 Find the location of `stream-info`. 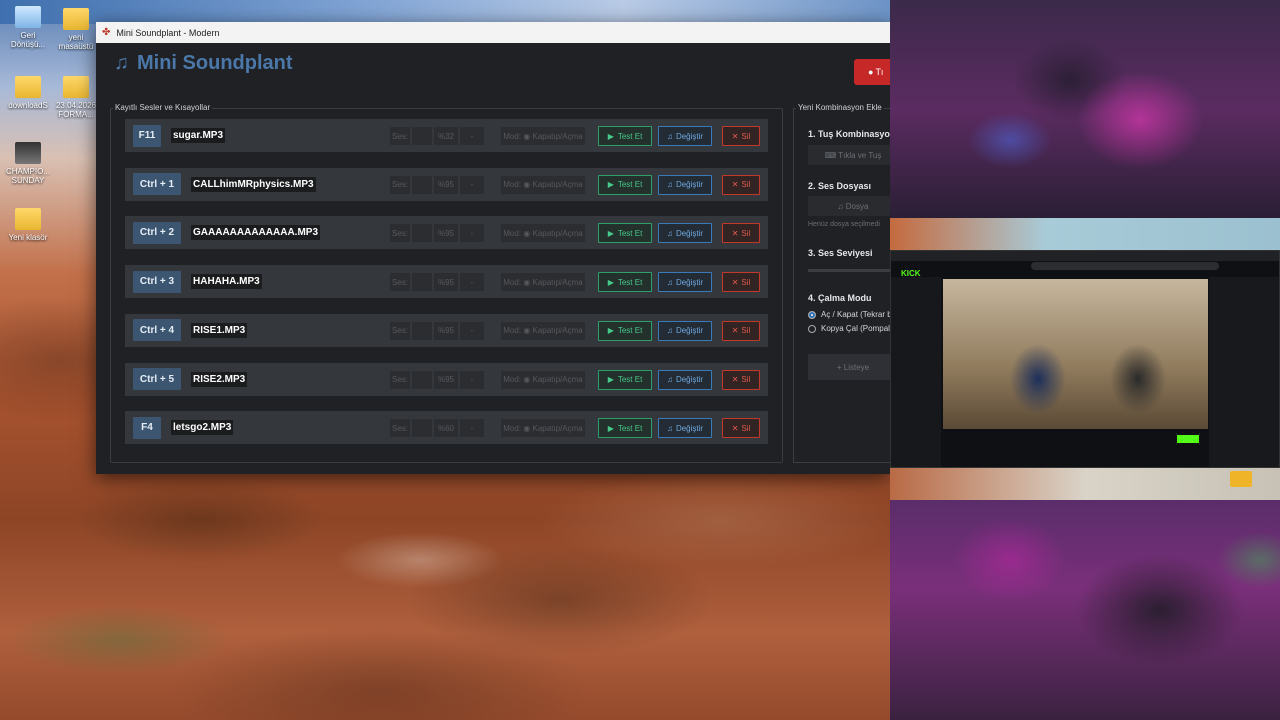

stream-info is located at coordinates (1077, 448).